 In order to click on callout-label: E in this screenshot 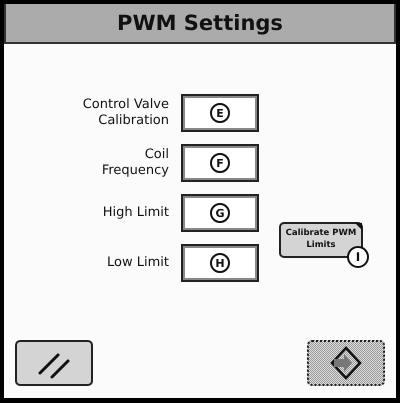, I will do `click(220, 113)`.